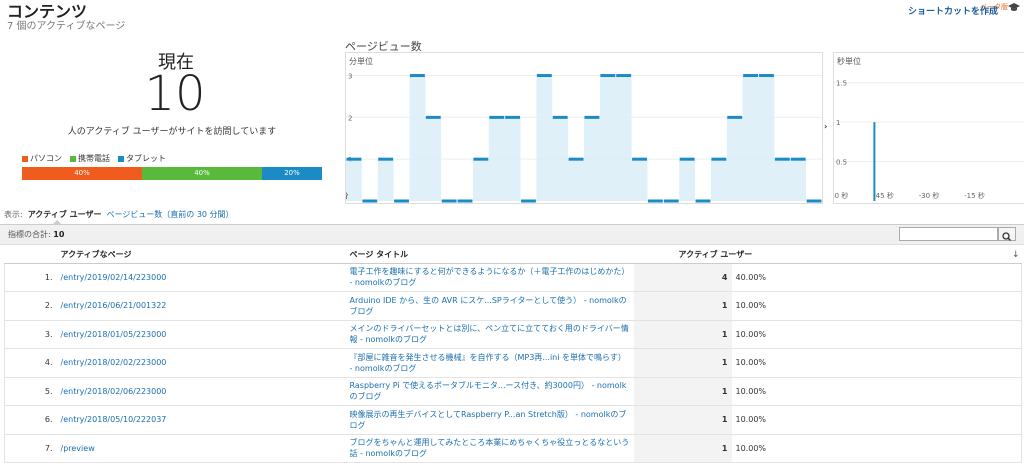 The width and height of the screenshot is (1024, 463). Describe the element at coordinates (994, 7) in the screenshot. I see `beta-badge: ベータ版` at that location.